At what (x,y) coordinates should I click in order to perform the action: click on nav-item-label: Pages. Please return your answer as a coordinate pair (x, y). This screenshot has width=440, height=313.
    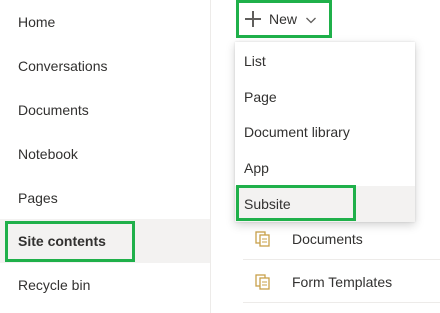
    Looking at the image, I should click on (38, 198).